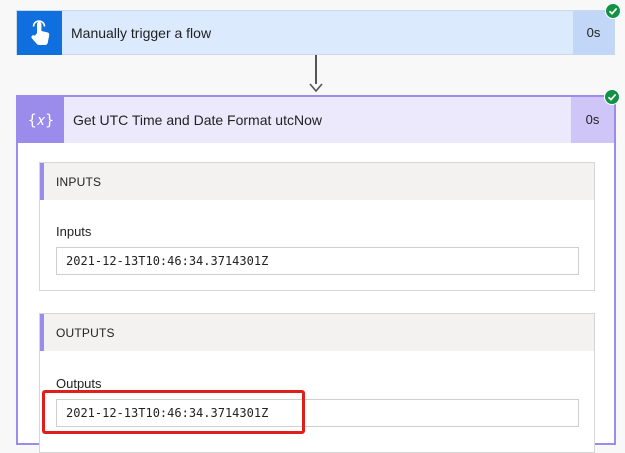  Describe the element at coordinates (79, 182) in the screenshot. I see `inputs-header-text: INPUTS` at that location.